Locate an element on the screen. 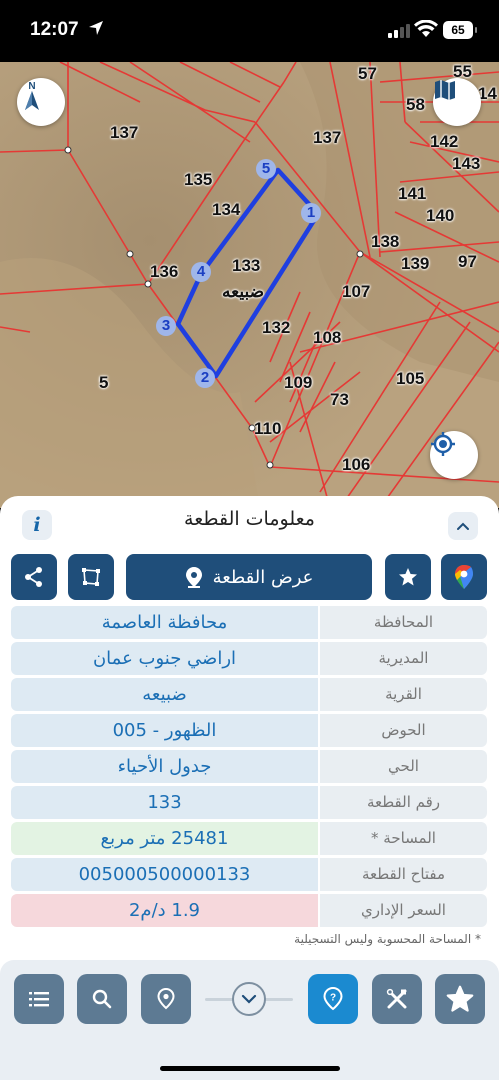  view-parcel-button: عرض القطعة is located at coordinates (249, 577).